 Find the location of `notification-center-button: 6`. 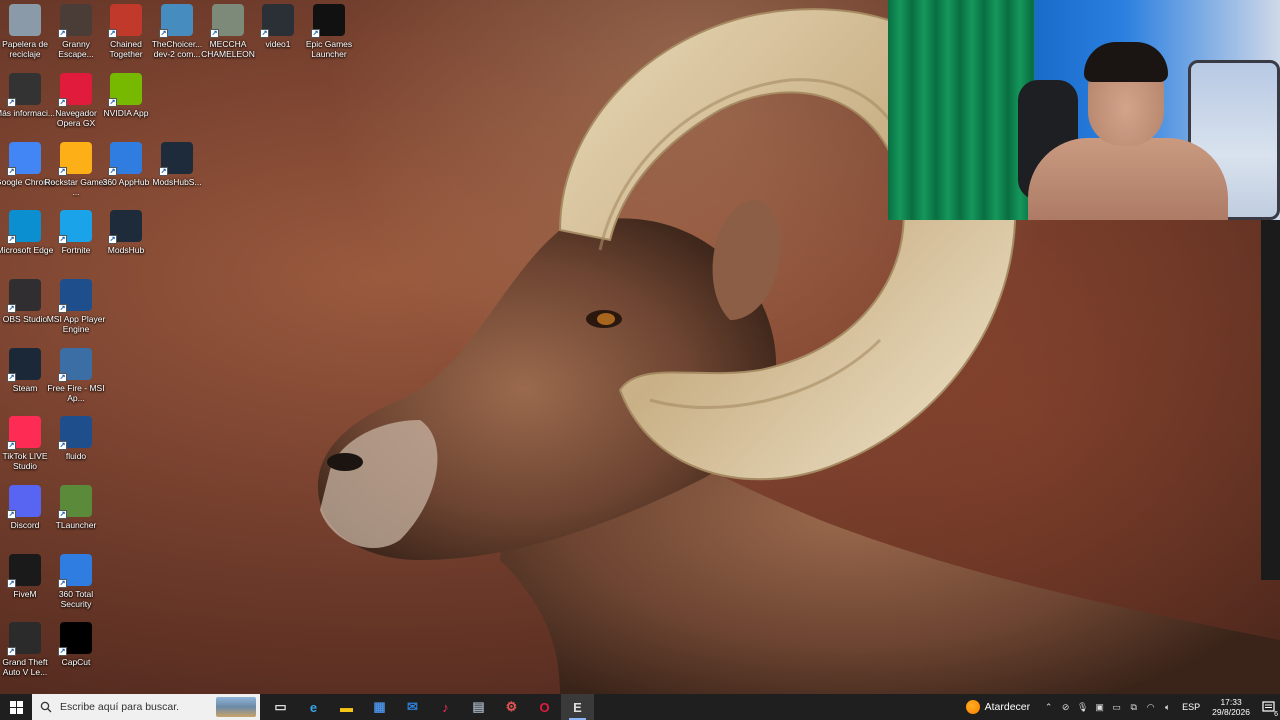

notification-center-button: 6 is located at coordinates (1268, 707).